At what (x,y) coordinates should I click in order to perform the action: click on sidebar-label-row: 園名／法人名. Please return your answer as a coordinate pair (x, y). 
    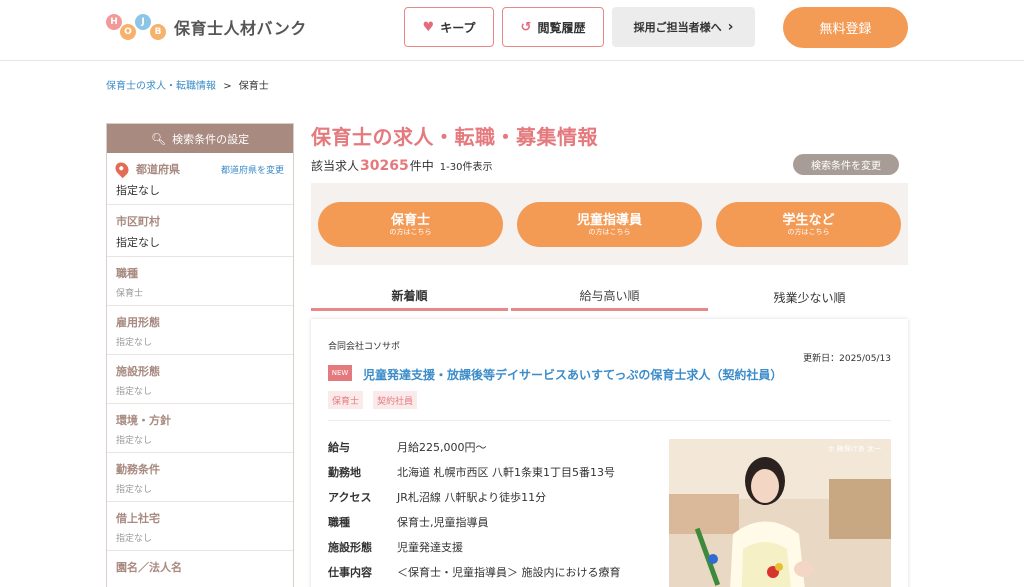
    Looking at the image, I should click on (200, 563).